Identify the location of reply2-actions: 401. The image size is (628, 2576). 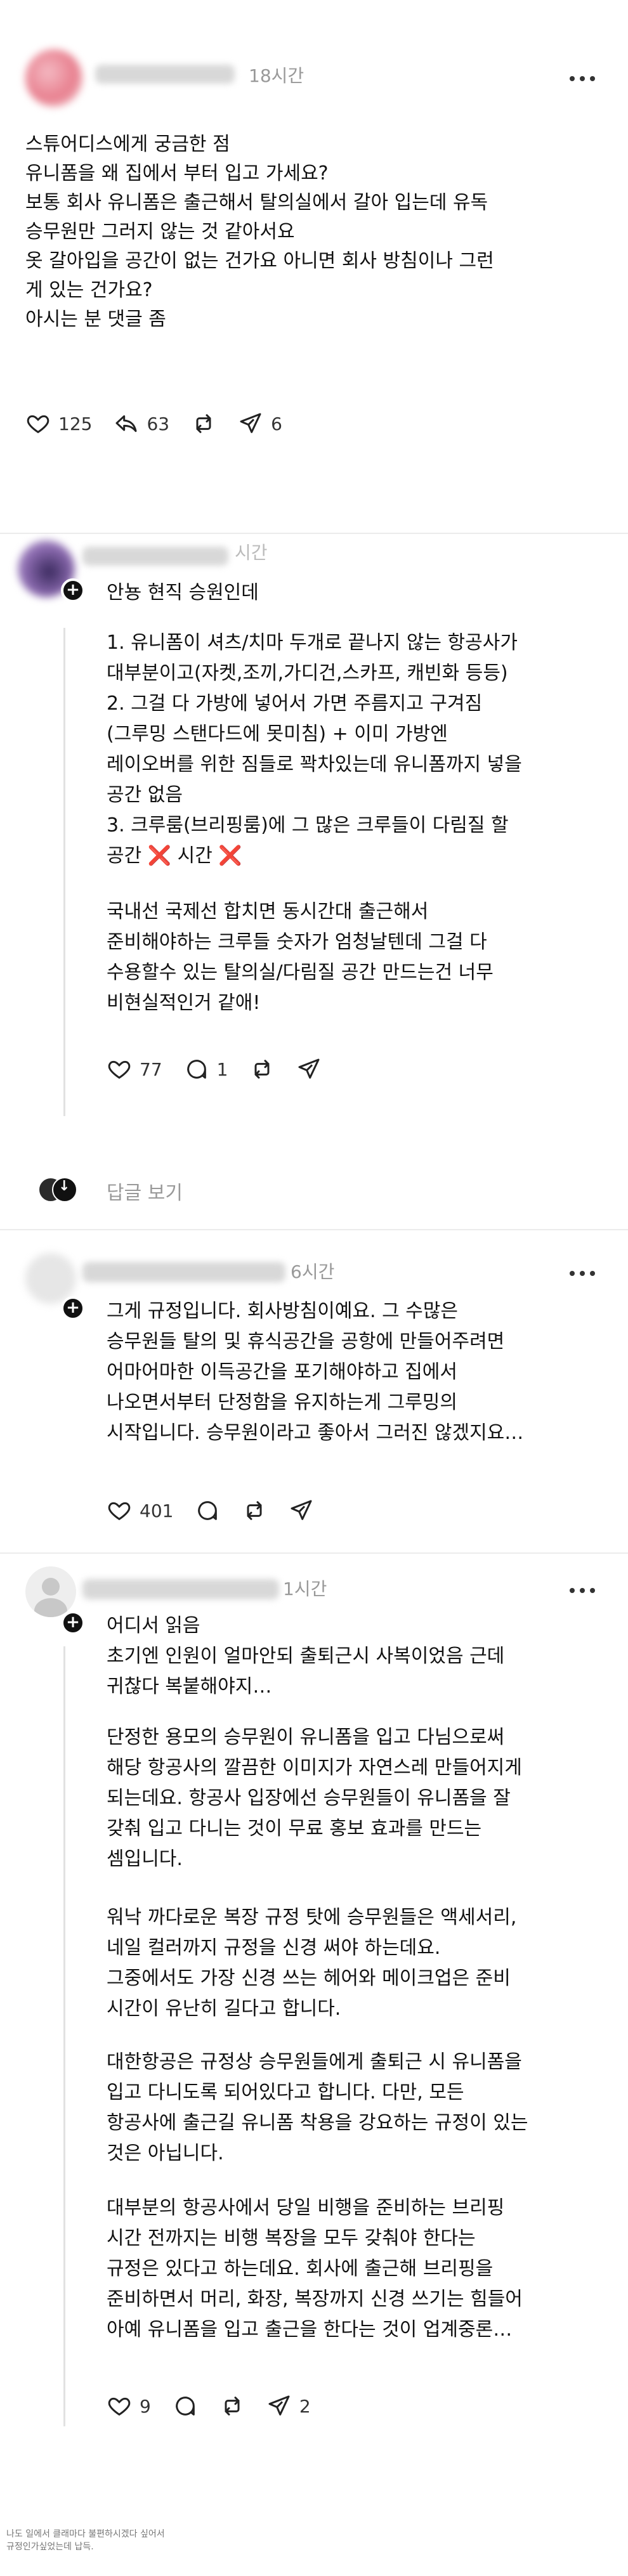
(221, 1510).